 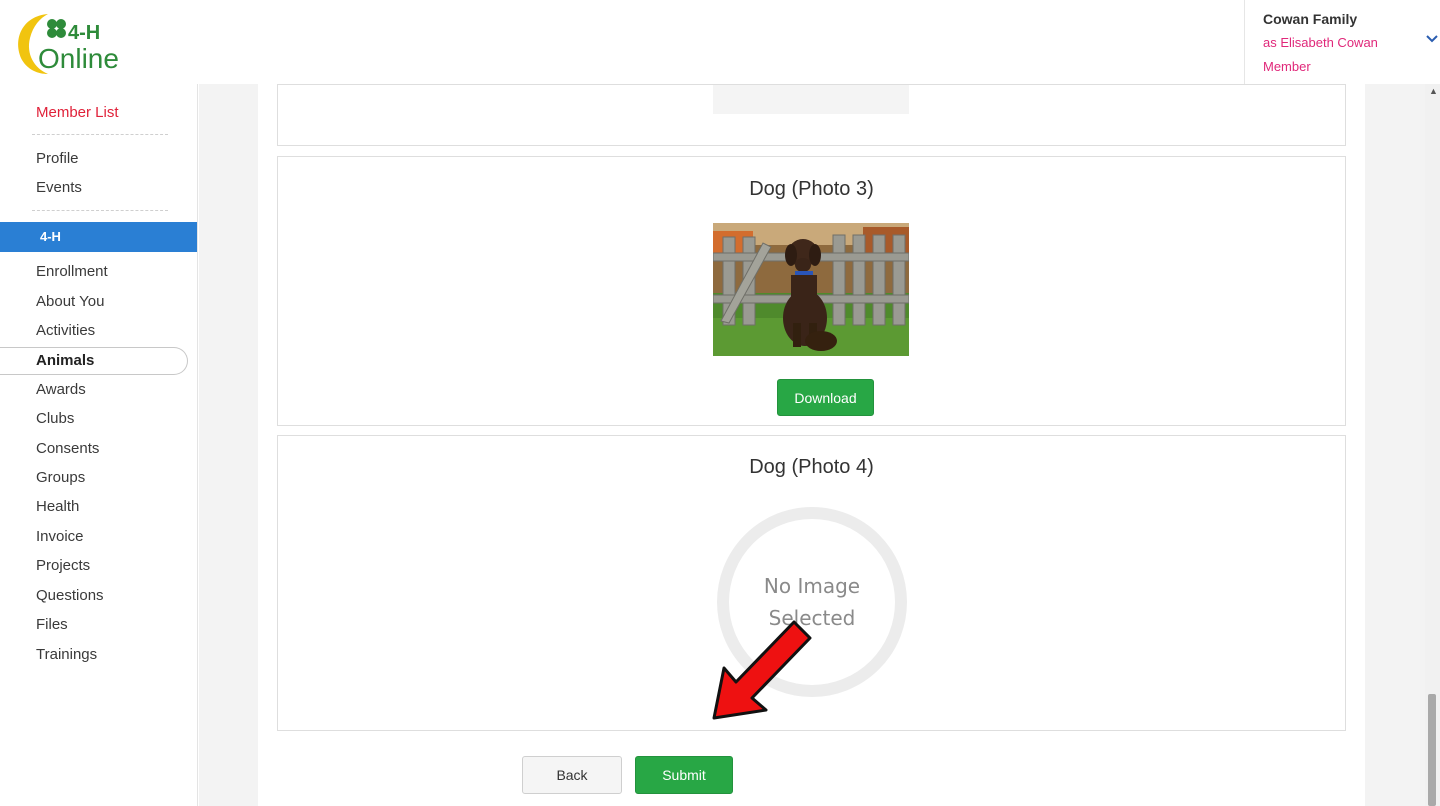 What do you see at coordinates (61, 390) in the screenshot?
I see `sidebar-item-awards: Awards` at bounding box center [61, 390].